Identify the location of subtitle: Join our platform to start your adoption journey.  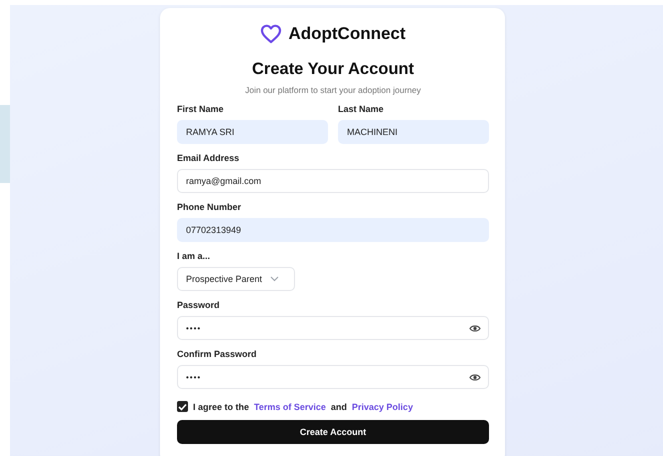
(333, 90).